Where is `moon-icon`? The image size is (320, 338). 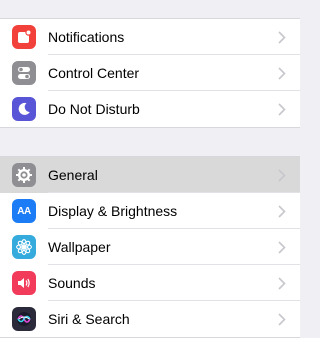 moon-icon is located at coordinates (24, 109).